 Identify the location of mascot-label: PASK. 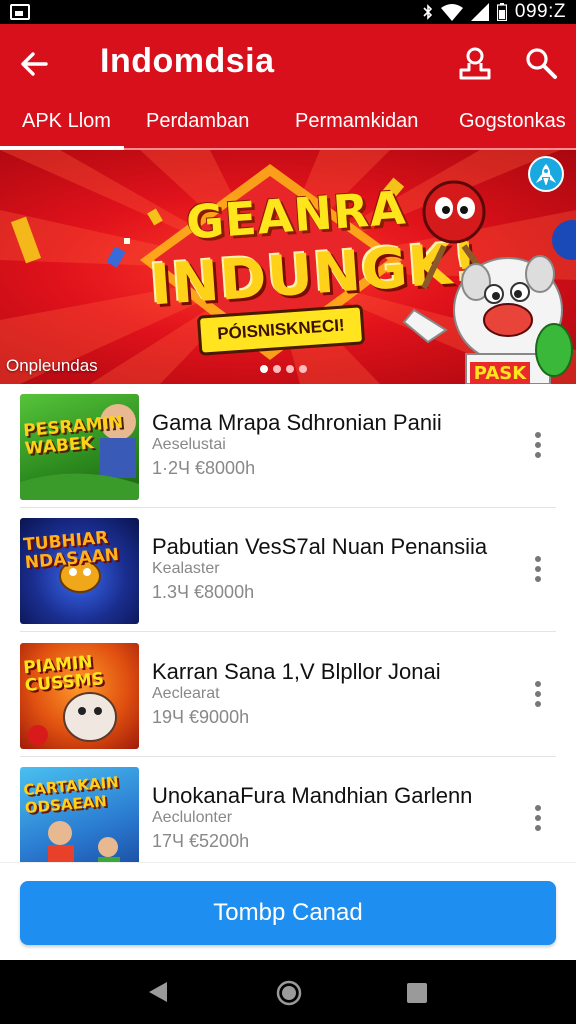
(500, 373).